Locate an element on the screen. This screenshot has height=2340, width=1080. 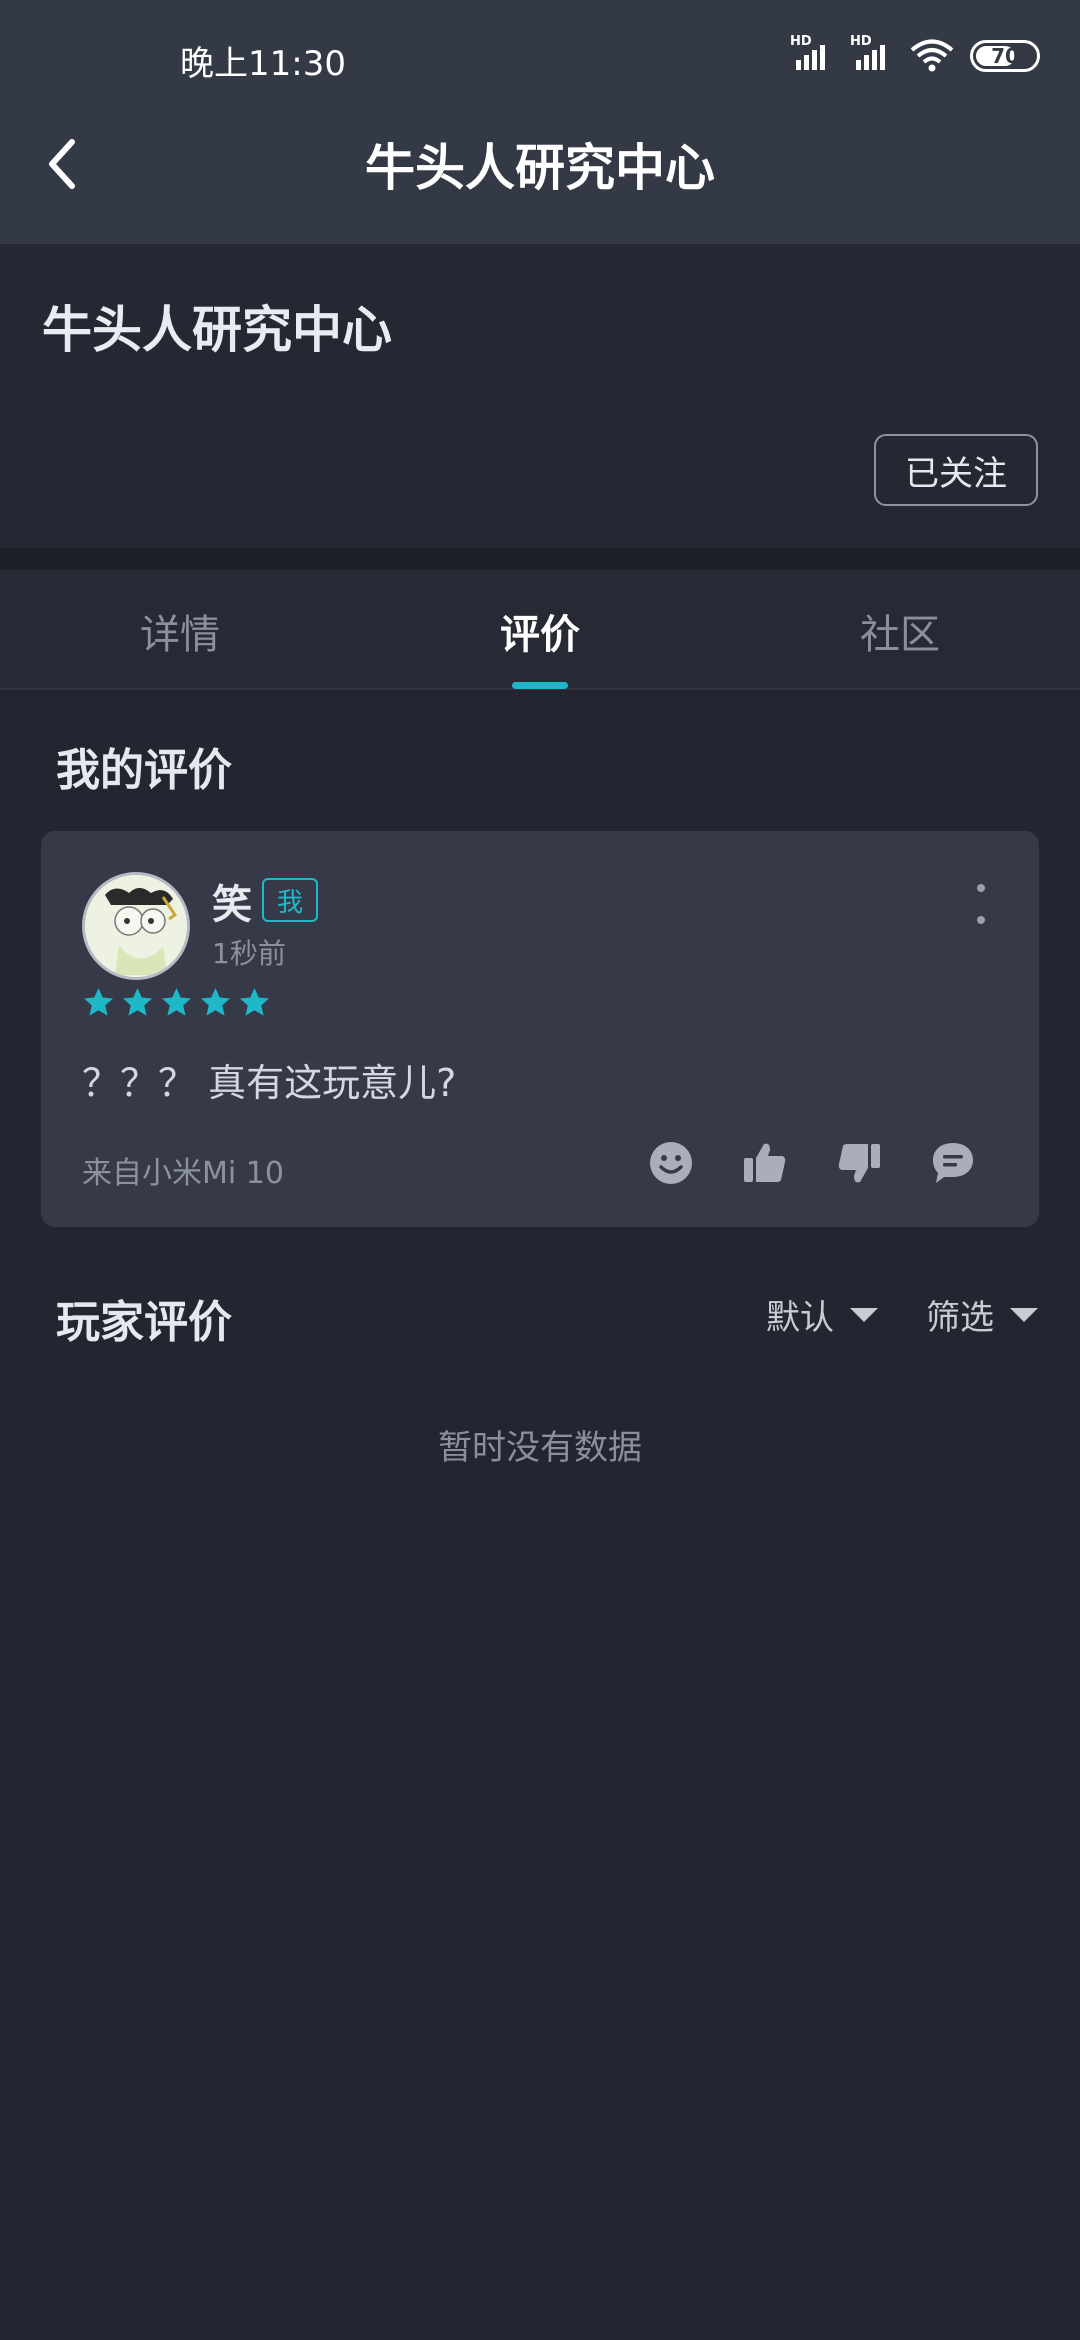
thumbs-down-icon is located at coordinates (859, 1163).